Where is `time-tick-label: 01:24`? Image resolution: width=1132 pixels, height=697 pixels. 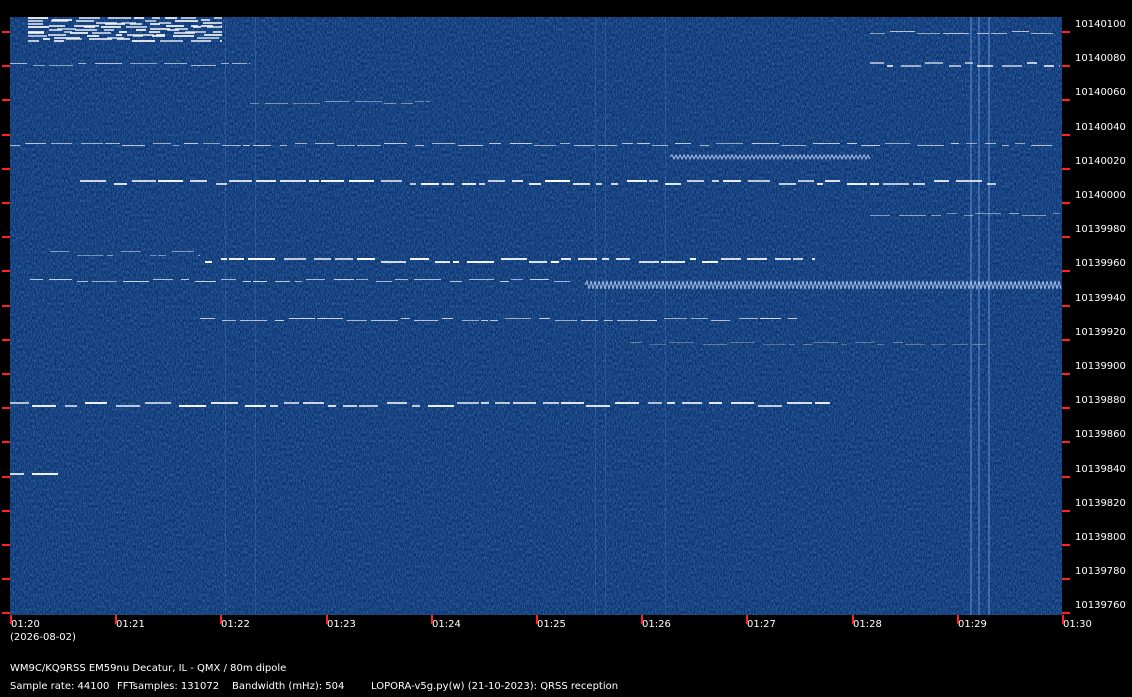
time-tick-label: 01:24 is located at coordinates (446, 624).